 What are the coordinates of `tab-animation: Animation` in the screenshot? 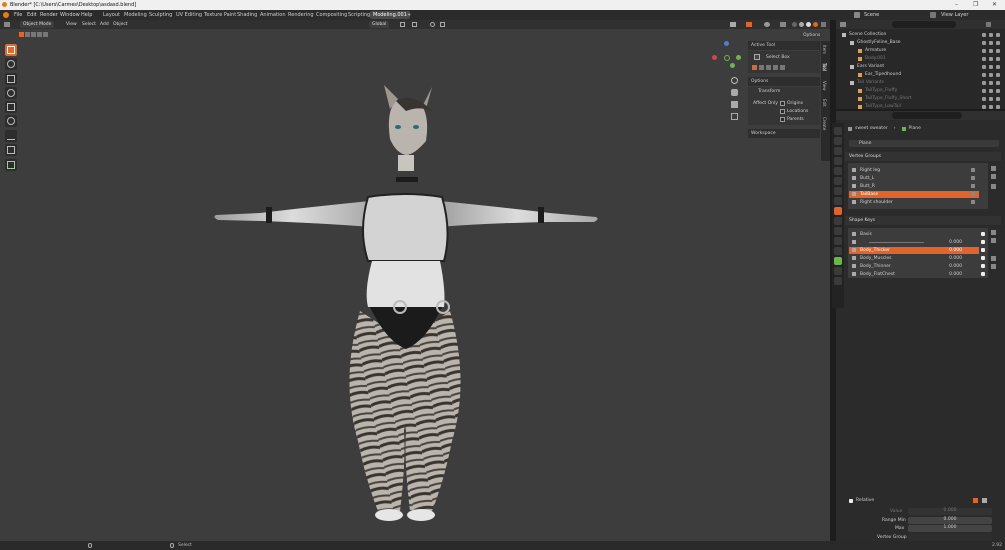 It's located at (273, 15).